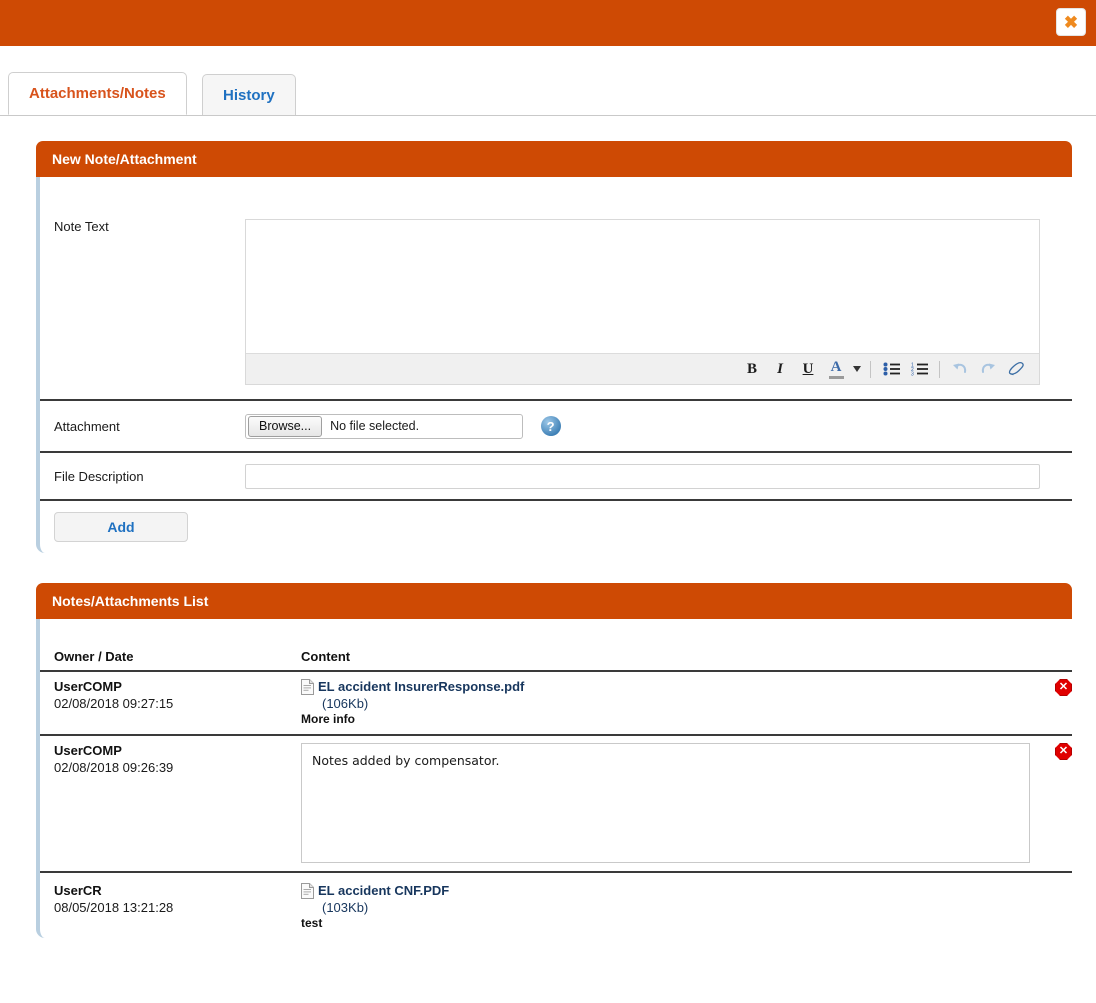 This screenshot has width=1096, height=1003. What do you see at coordinates (94, 656) in the screenshot?
I see `column-header-owner: Owner / Date` at bounding box center [94, 656].